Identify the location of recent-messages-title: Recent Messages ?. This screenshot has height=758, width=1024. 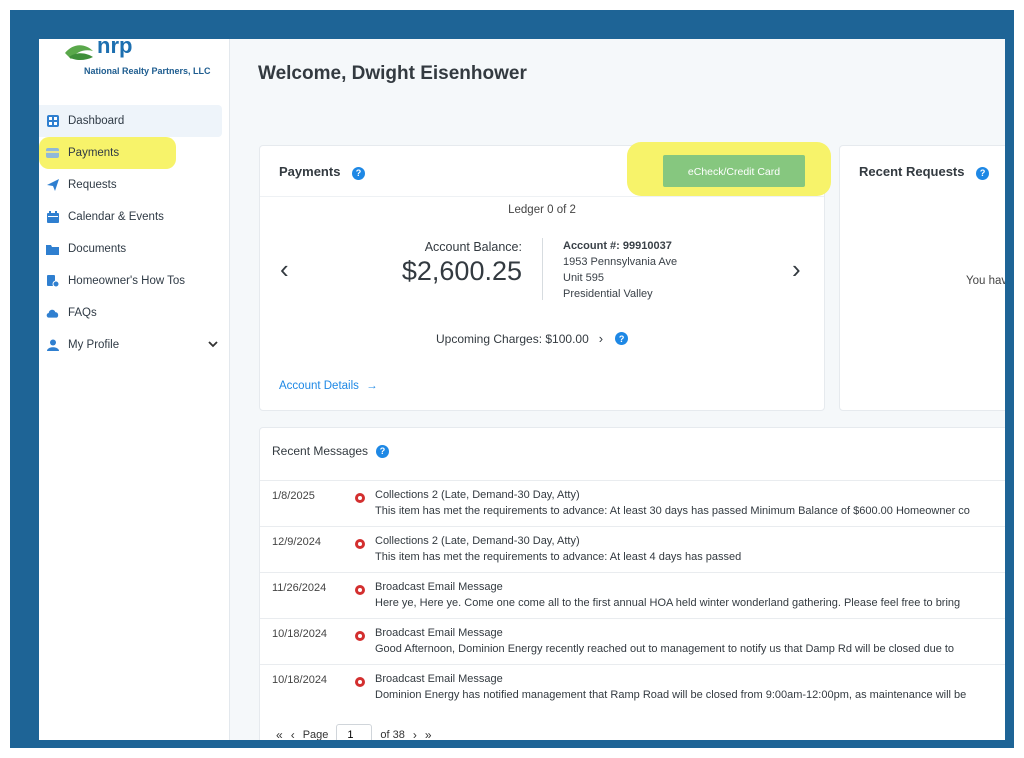
(331, 451).